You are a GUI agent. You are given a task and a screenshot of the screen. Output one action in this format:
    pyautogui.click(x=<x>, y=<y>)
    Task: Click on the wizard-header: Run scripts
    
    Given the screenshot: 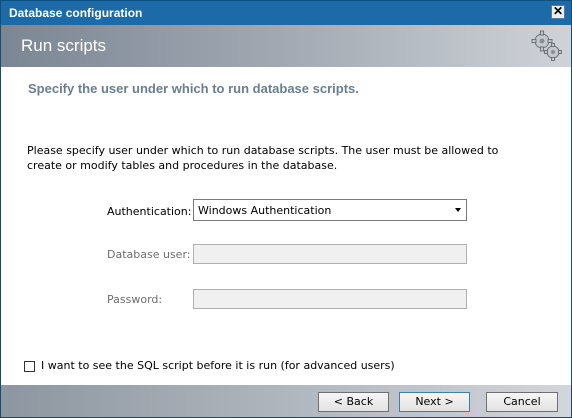 What is the action you would take?
    pyautogui.click(x=286, y=46)
    